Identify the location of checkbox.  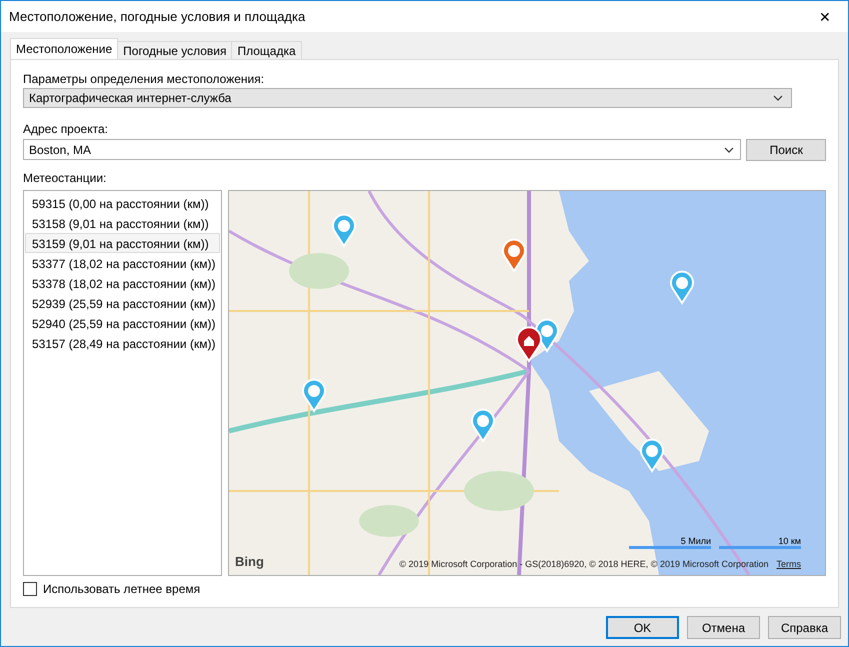
(30, 589).